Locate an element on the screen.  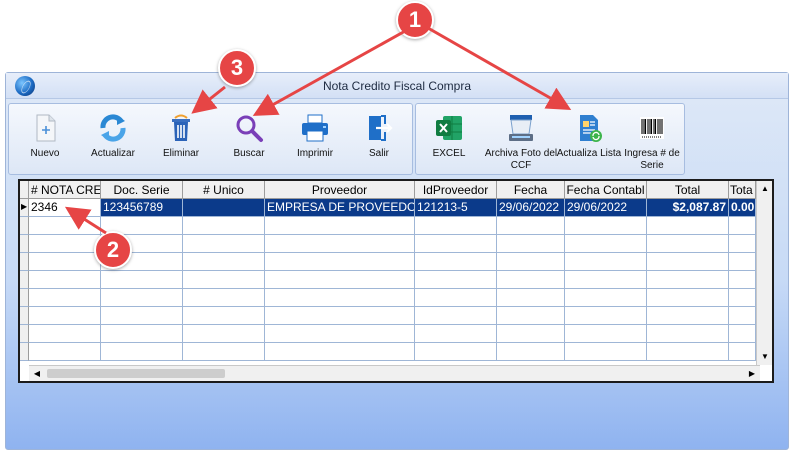
eliminar-button: Eliminar is located at coordinates (181, 140).